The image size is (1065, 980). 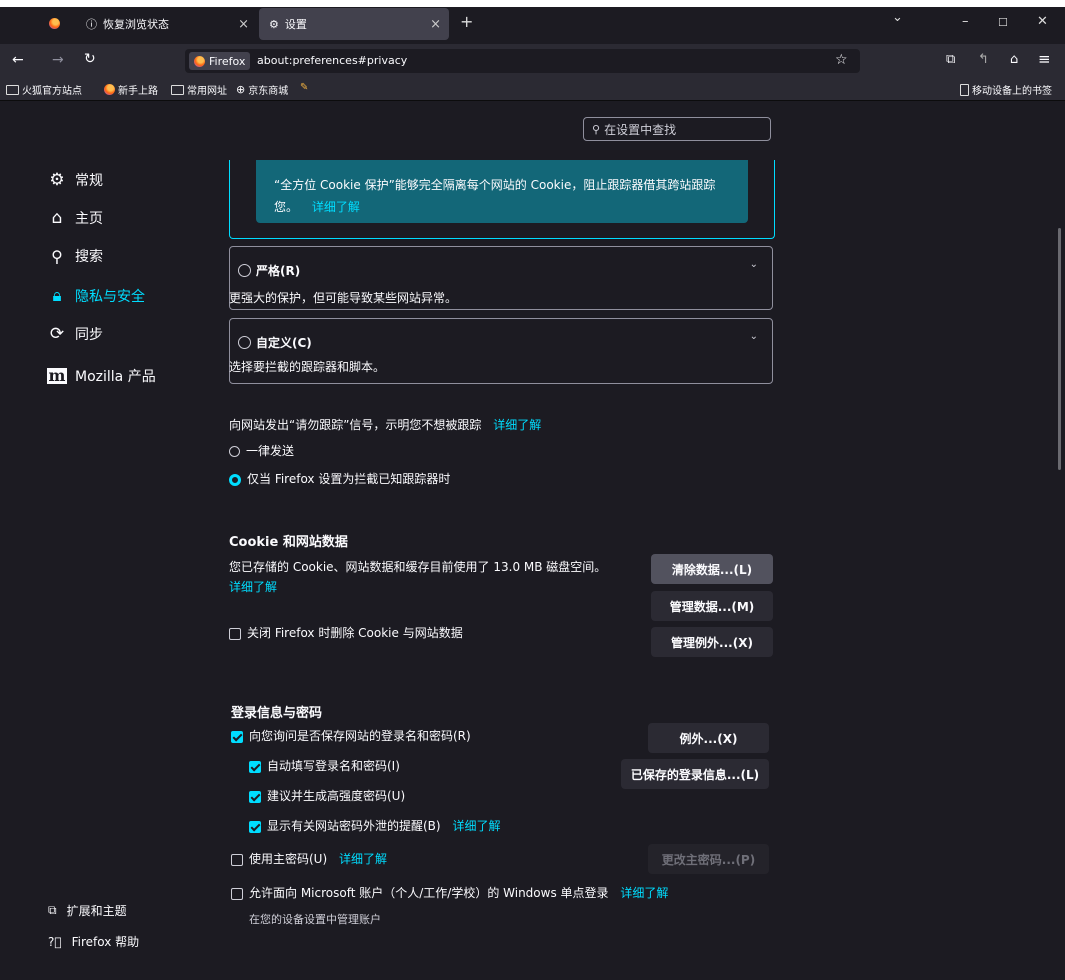 What do you see at coordinates (110, 297) in the screenshot?
I see `sidebar-item-label: 隐私与安全` at bounding box center [110, 297].